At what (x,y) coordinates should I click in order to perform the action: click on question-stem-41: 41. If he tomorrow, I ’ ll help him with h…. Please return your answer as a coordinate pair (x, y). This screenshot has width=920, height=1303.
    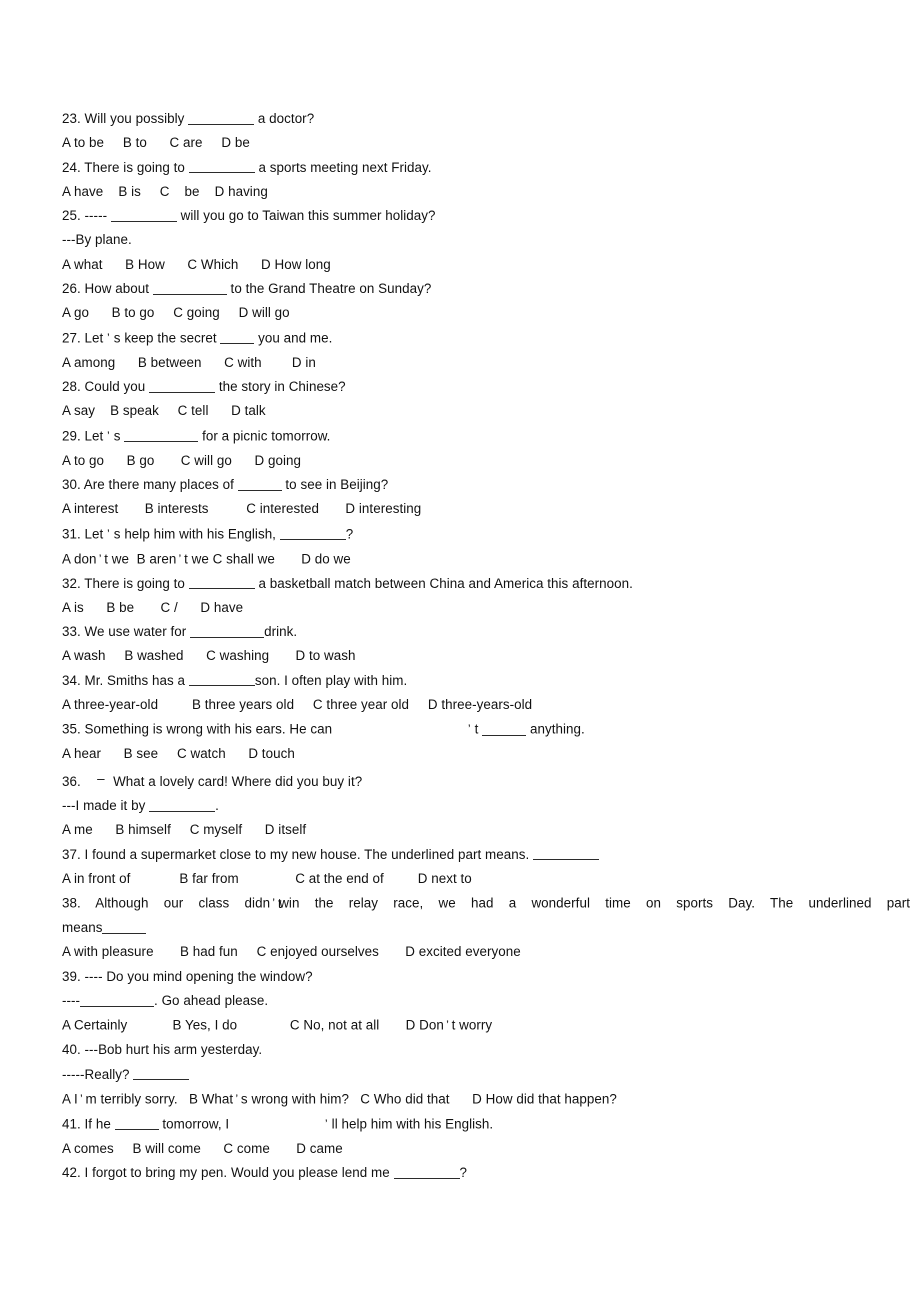
    Looking at the image, I should click on (486, 1124).